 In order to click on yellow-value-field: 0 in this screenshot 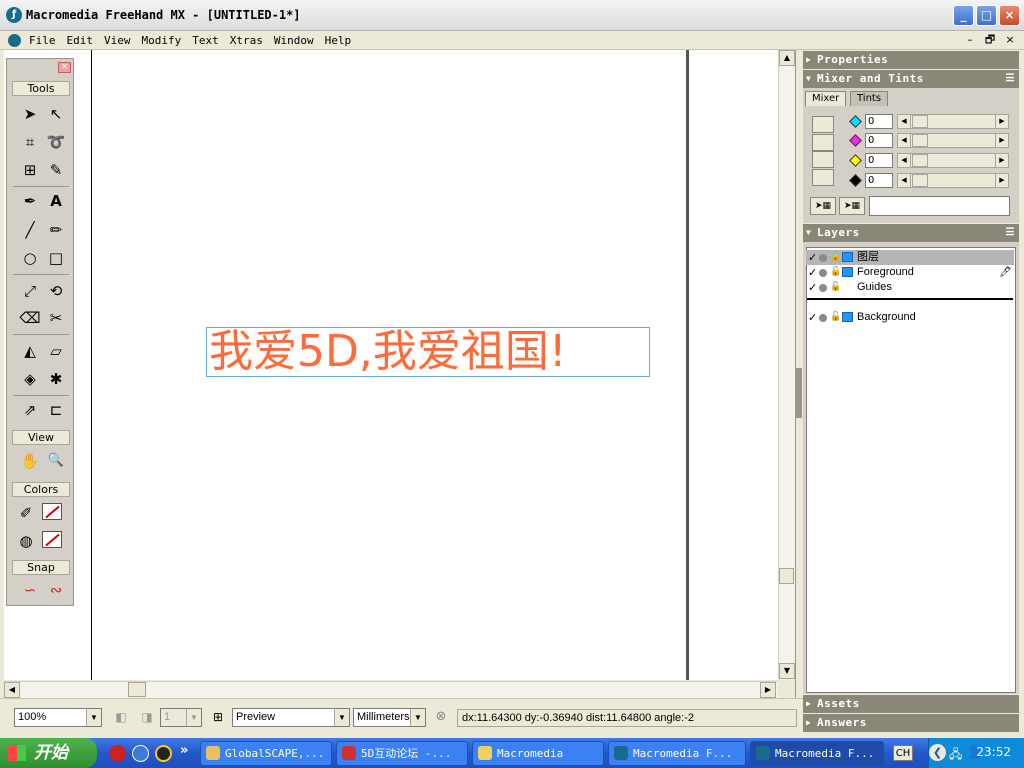, I will do `click(879, 160)`.